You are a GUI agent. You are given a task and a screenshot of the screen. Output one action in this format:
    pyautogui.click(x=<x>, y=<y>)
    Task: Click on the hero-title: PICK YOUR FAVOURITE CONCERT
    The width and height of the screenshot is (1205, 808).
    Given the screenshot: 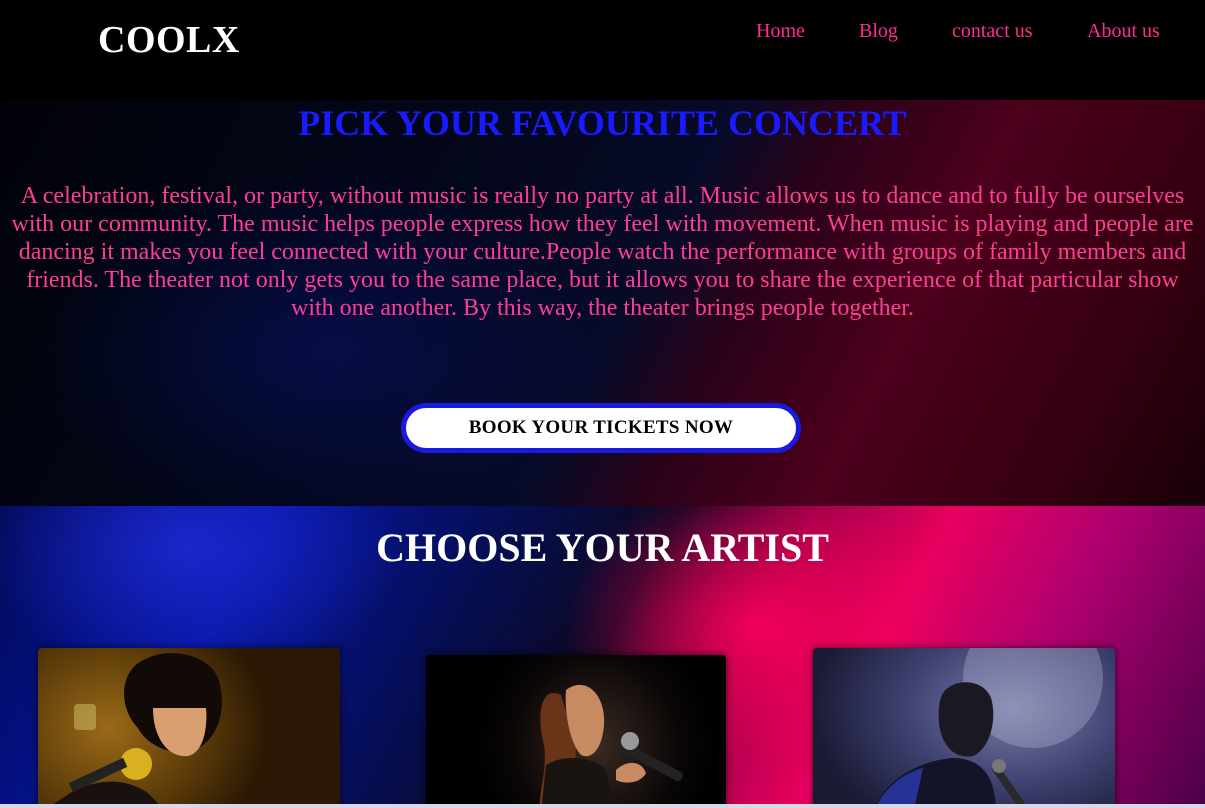 What is the action you would take?
    pyautogui.click(x=602, y=123)
    